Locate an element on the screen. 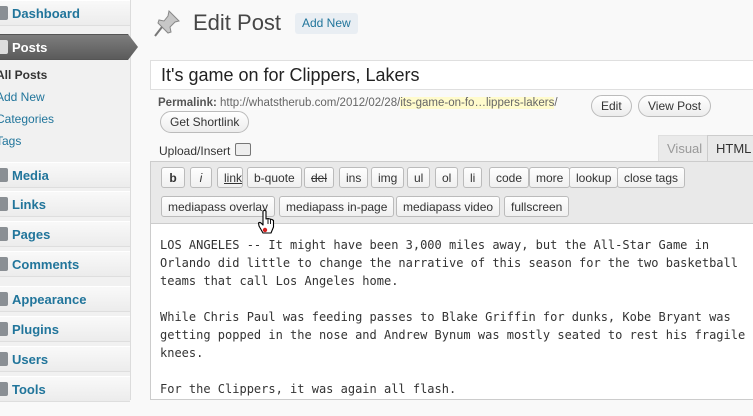  submenu-all-posts: All Posts is located at coordinates (65, 75).